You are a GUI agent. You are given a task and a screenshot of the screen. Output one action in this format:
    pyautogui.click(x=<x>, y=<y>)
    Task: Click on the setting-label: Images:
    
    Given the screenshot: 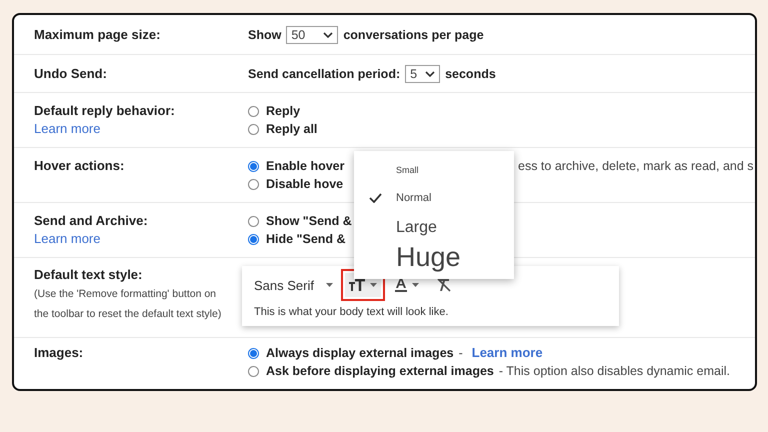 What is the action you would take?
    pyautogui.click(x=59, y=353)
    